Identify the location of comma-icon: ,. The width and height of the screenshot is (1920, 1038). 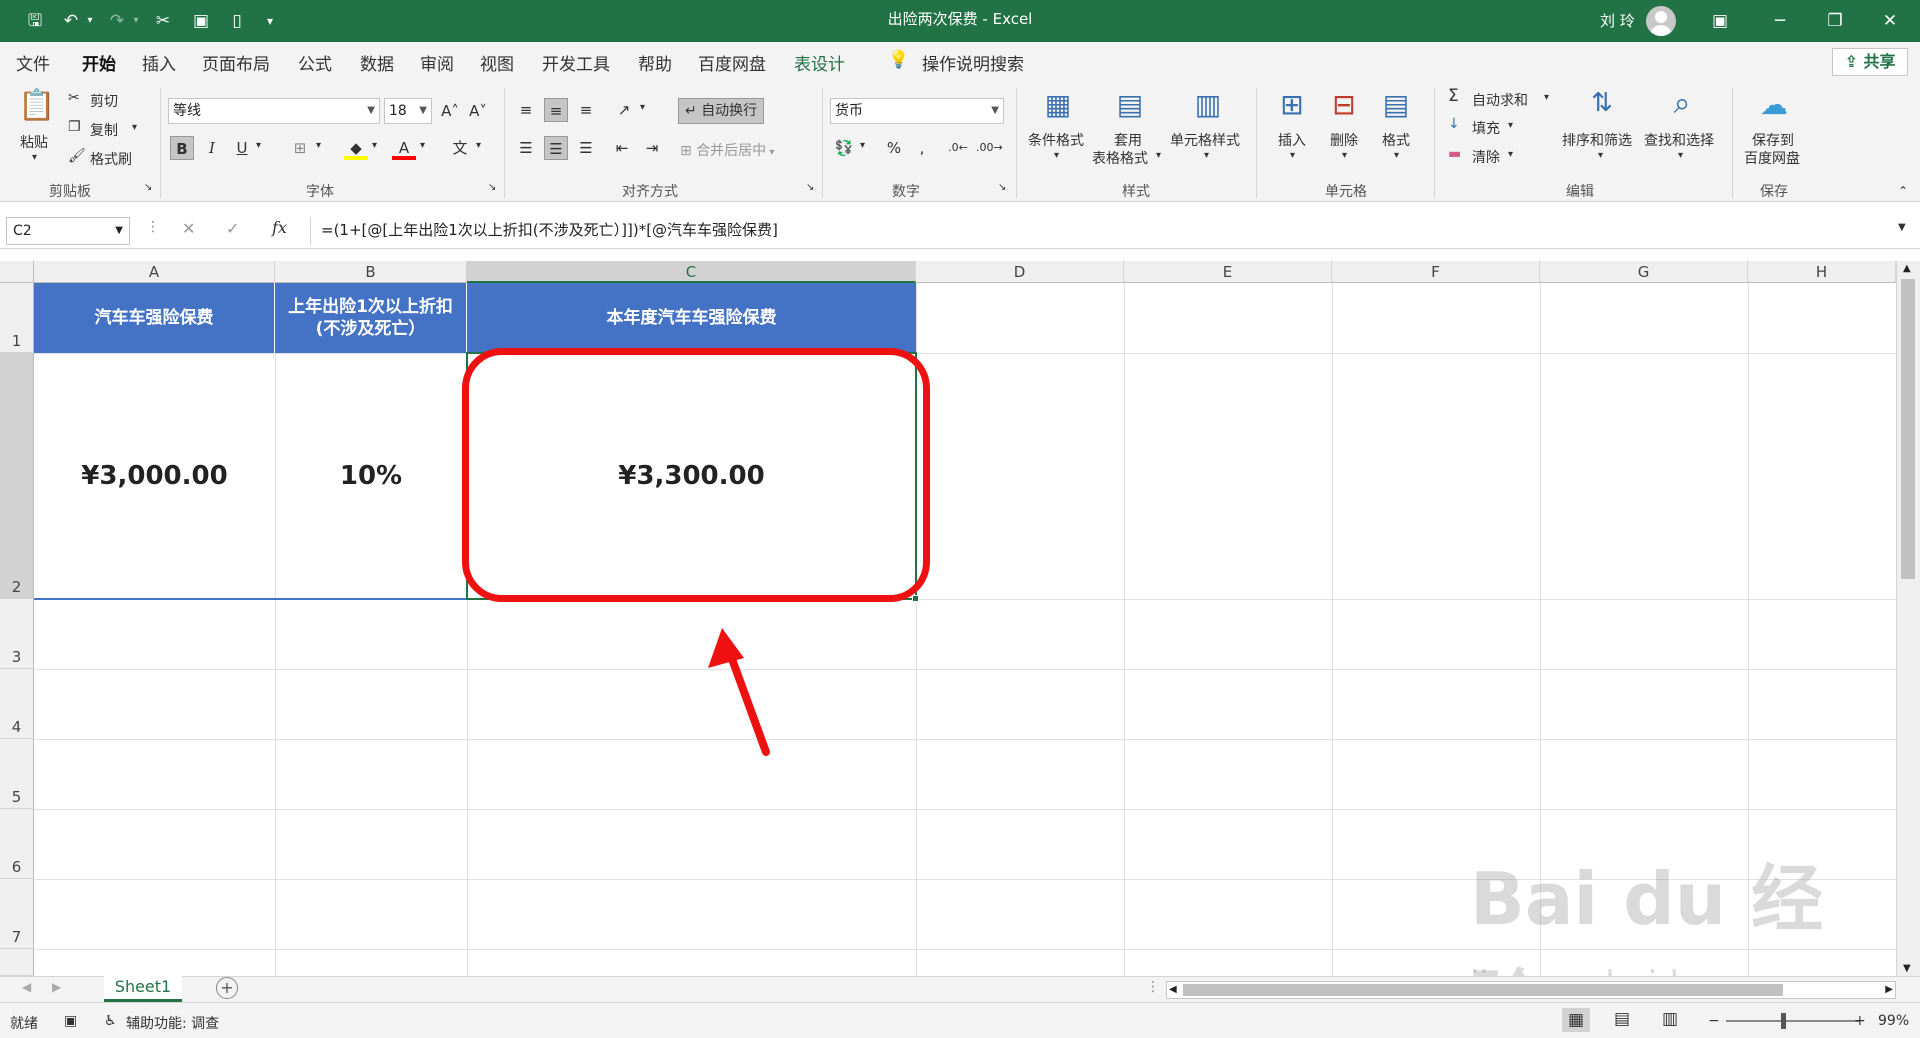
(922, 148).